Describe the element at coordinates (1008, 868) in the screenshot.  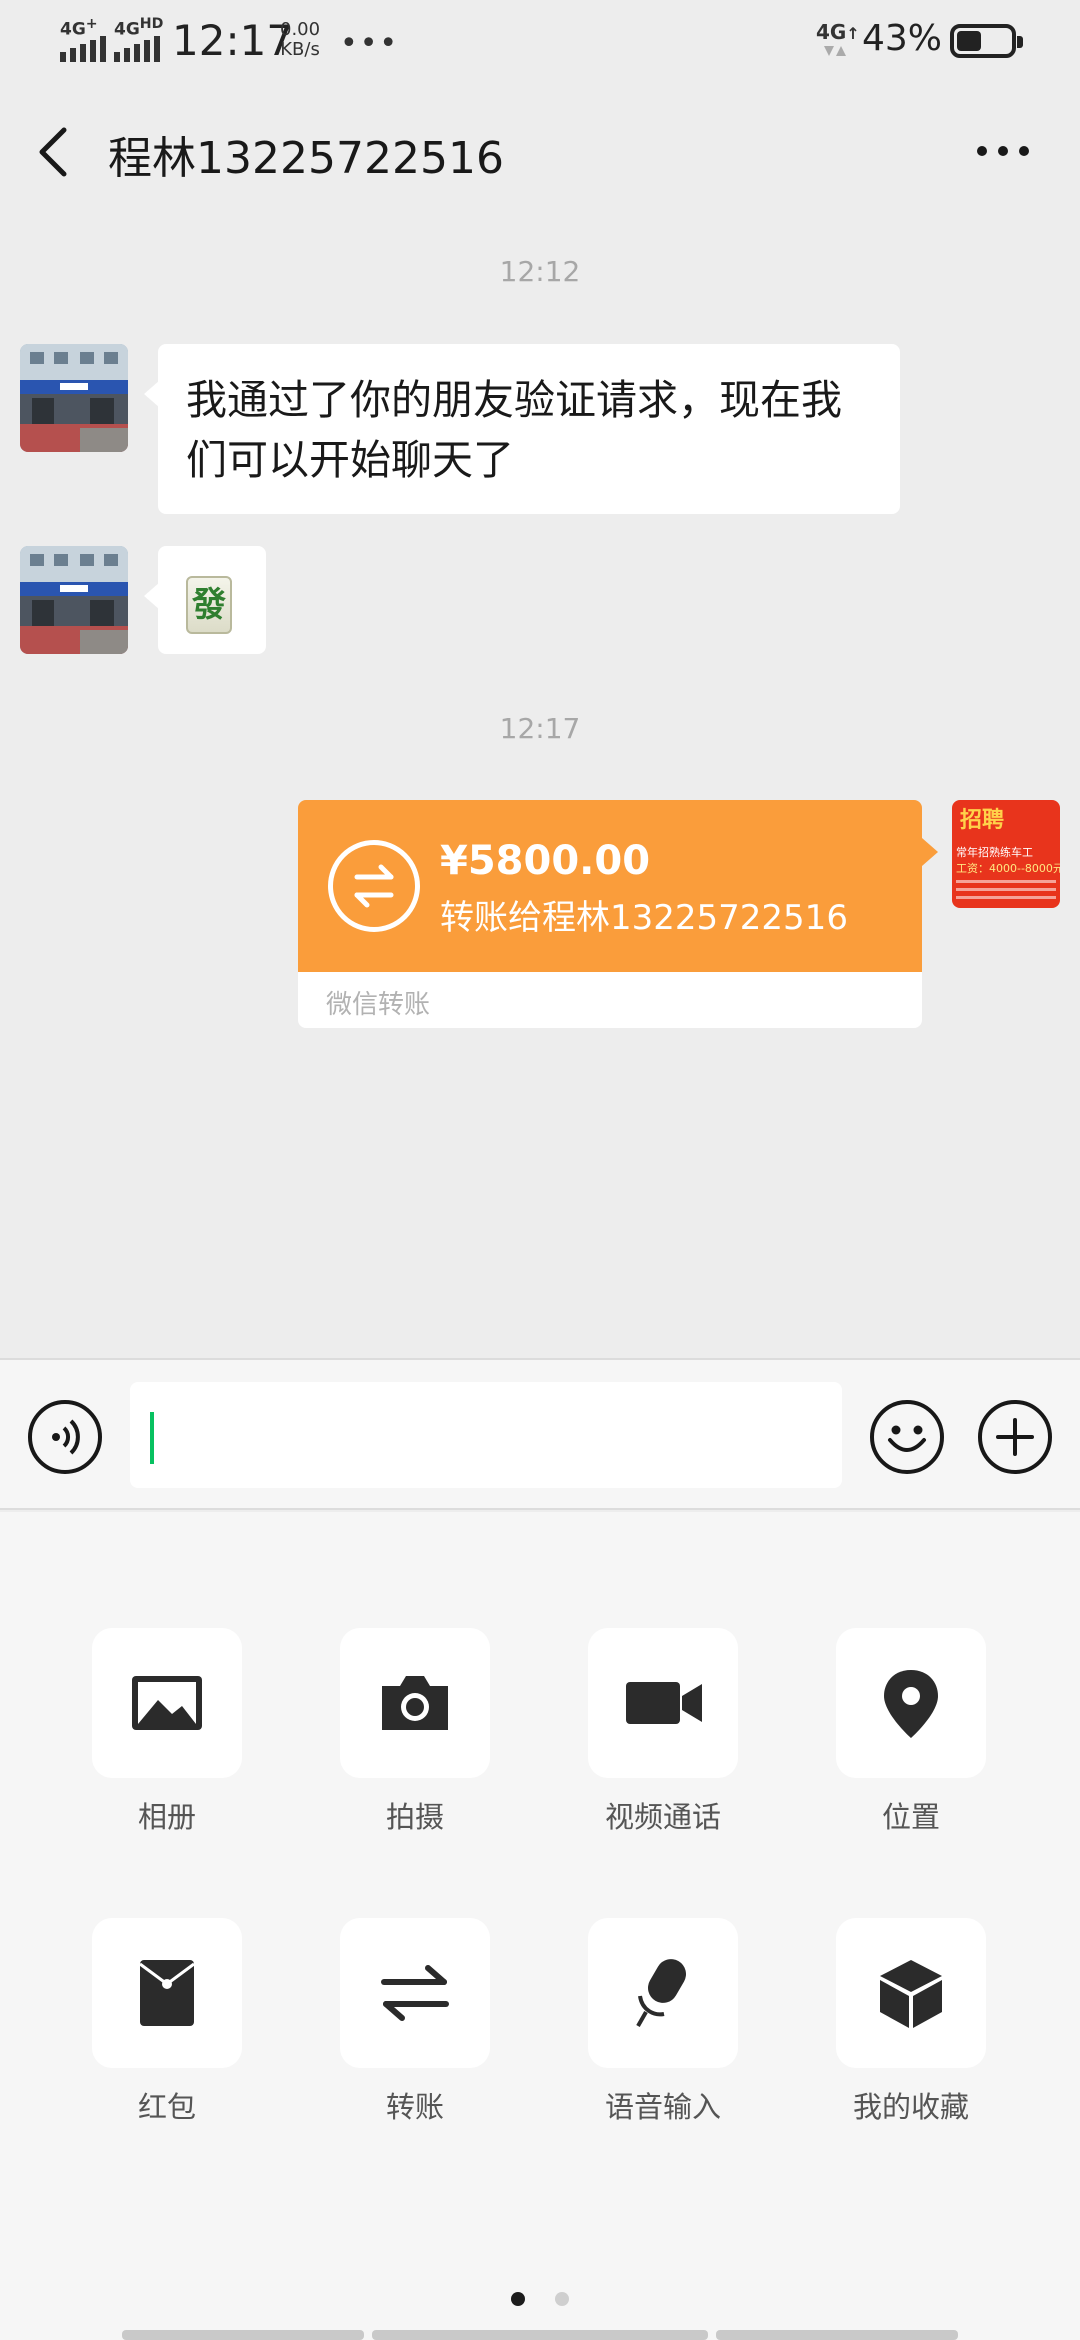
I see `avatar-line: 工资：4000--8000元` at that location.